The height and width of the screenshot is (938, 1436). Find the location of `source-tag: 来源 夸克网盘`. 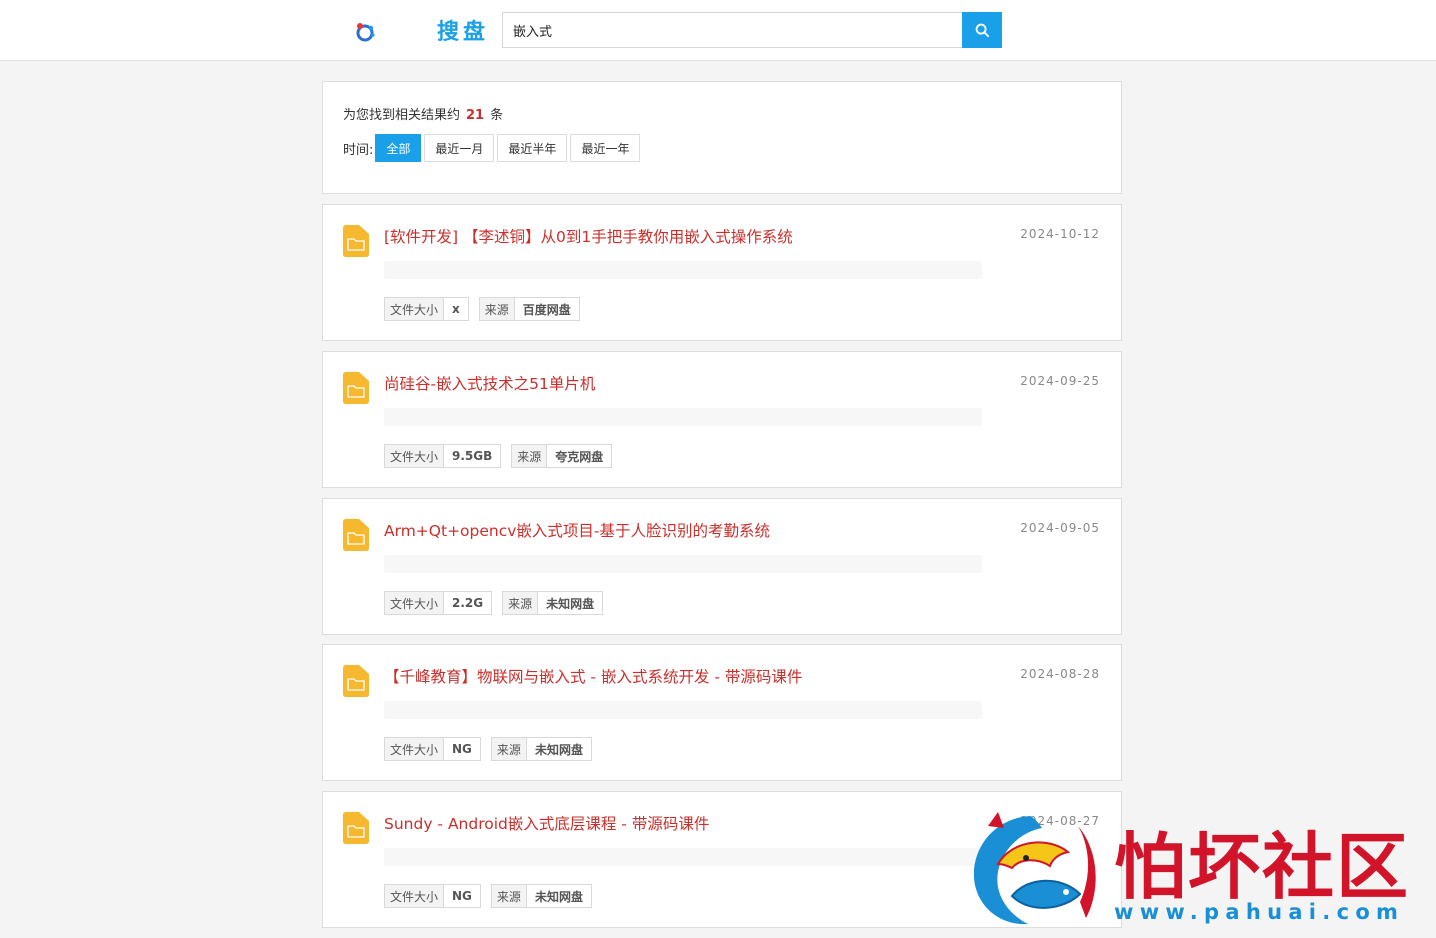

source-tag: 来源 夸克网盘 is located at coordinates (562, 456).